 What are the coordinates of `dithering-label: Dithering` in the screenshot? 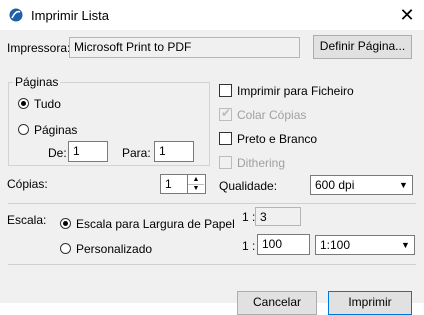 It's located at (261, 163).